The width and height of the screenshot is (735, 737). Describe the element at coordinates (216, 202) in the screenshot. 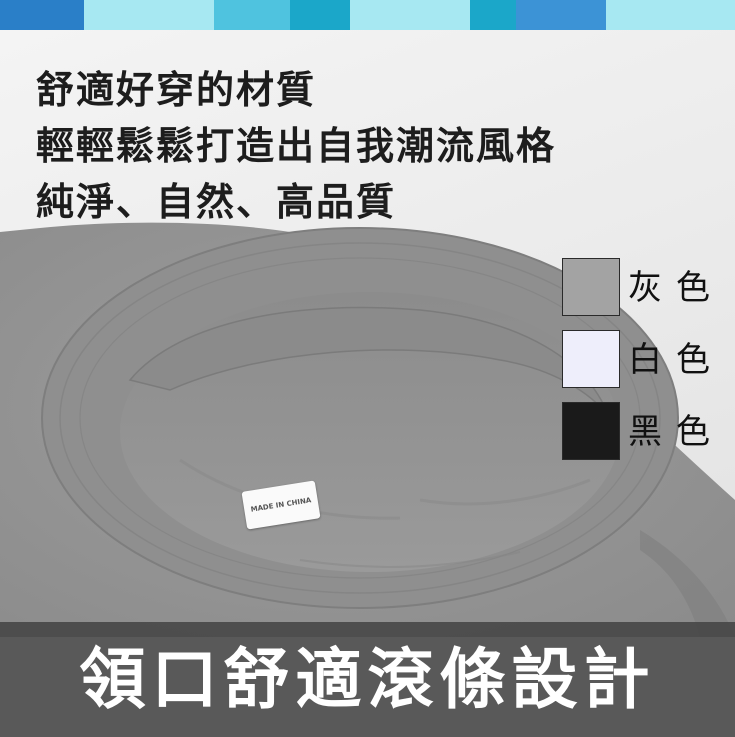

I see `headline-line-3: 純淨、自然、高品質` at that location.